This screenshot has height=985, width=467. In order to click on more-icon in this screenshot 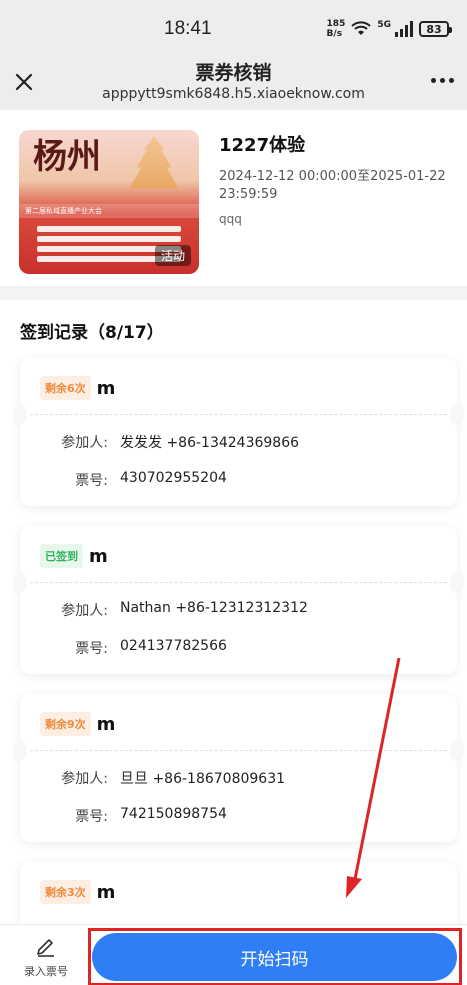, I will do `click(444, 80)`.